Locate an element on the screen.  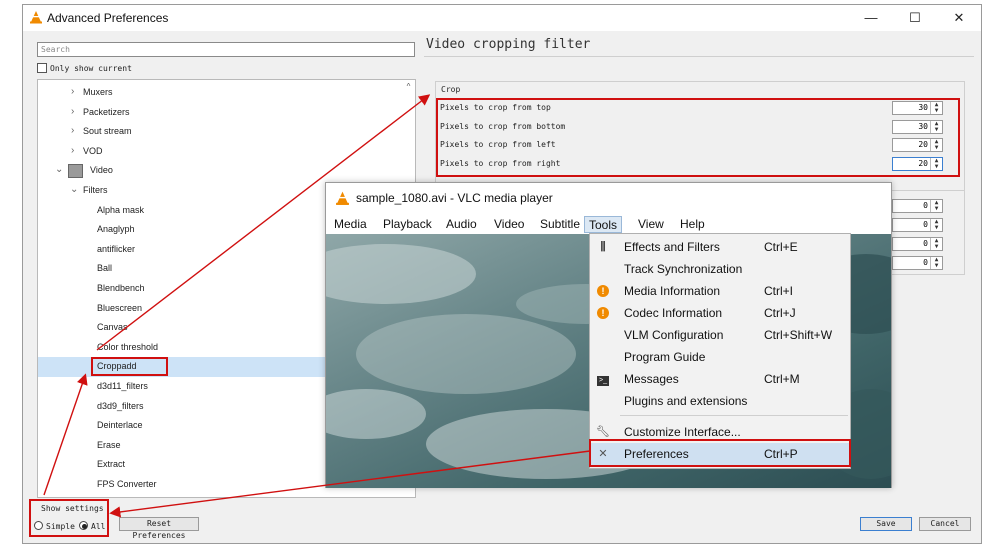
tree-item-label: Video is located at coordinates (101, 170).